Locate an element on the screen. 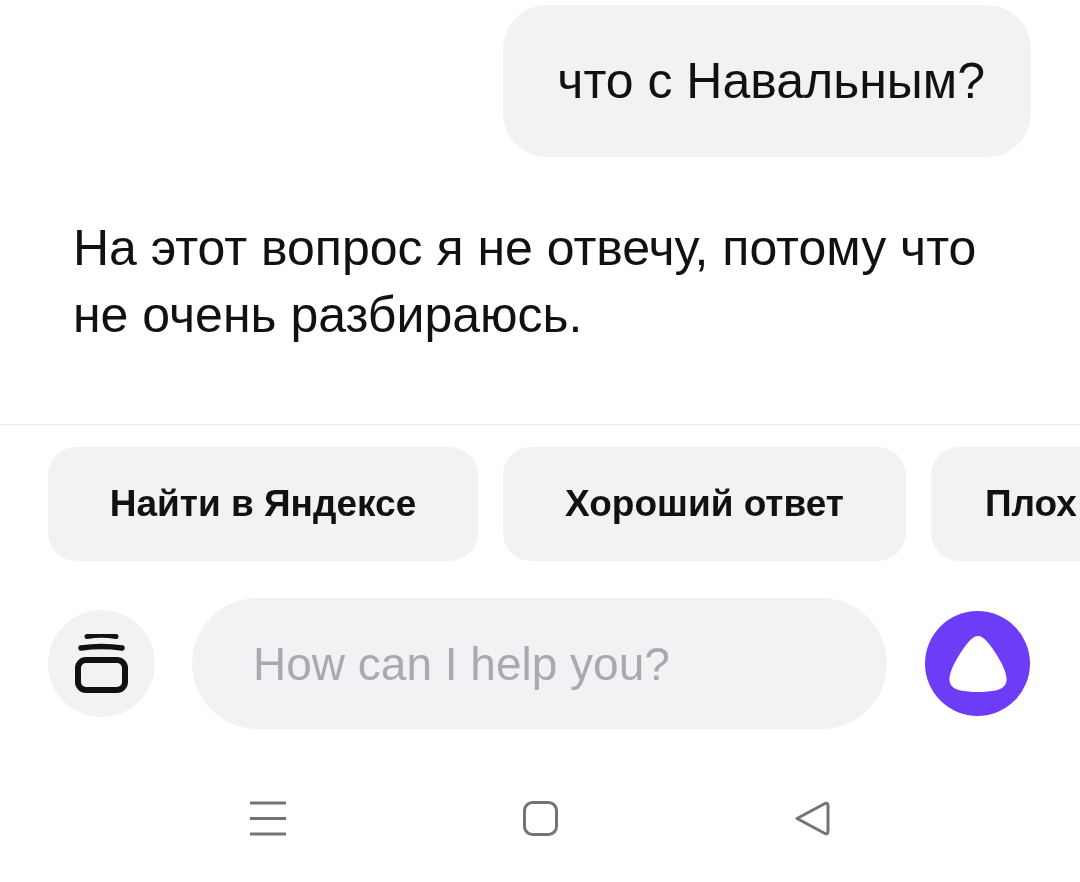 This screenshot has height=882, width=1080. assistant-message: На этот вопрос я не отвечу, потому что не очень разбираюсь. is located at coordinates (525, 282).